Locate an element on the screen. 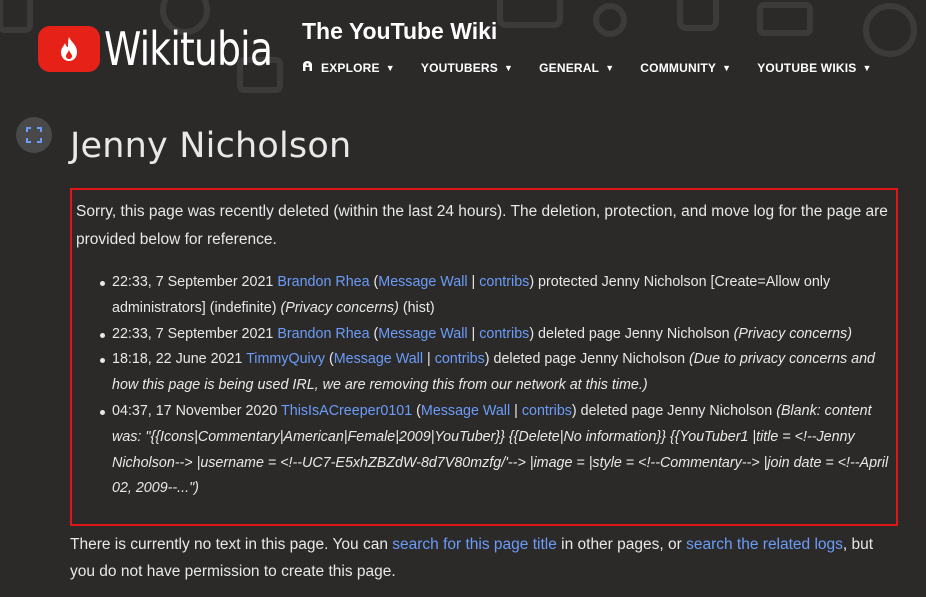 The height and width of the screenshot is (597, 926). logo-text: Wikitubia is located at coordinates (188, 49).